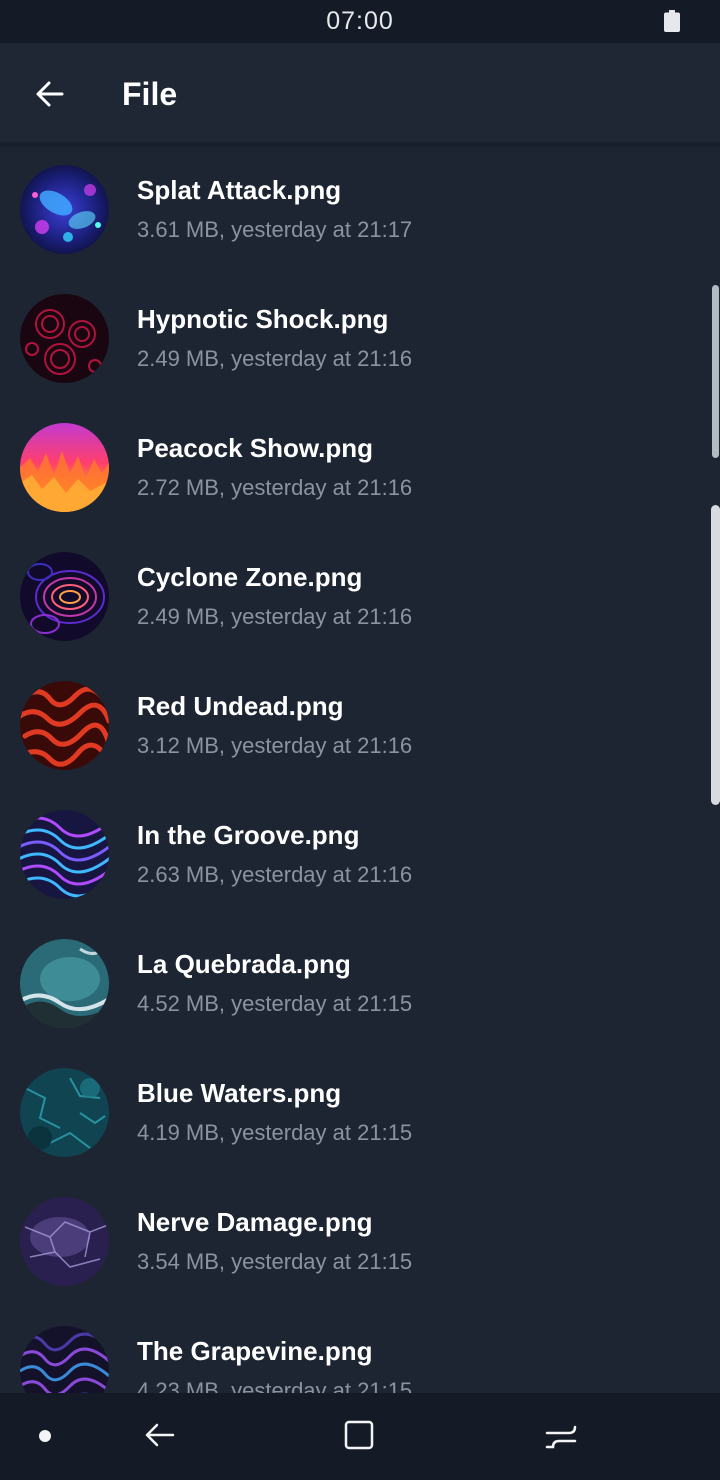  Describe the element at coordinates (239, 1093) in the screenshot. I see `file-name: Blue Waters.png` at that location.